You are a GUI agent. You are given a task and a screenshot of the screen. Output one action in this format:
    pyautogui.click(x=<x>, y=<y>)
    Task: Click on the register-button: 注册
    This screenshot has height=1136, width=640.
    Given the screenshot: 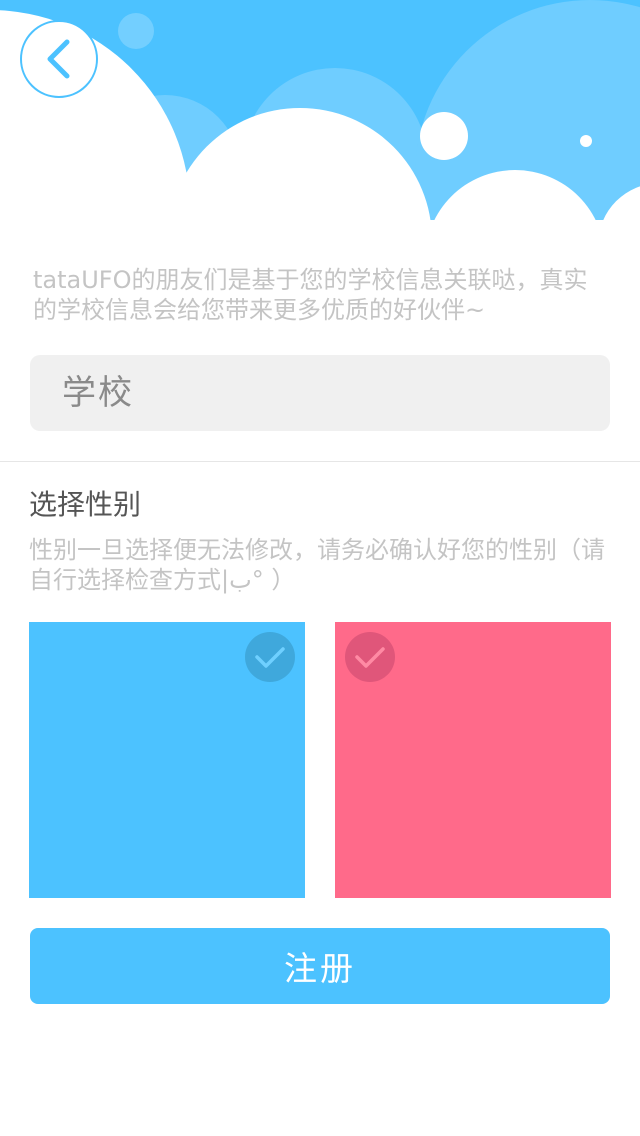 What is the action you would take?
    pyautogui.click(x=320, y=966)
    